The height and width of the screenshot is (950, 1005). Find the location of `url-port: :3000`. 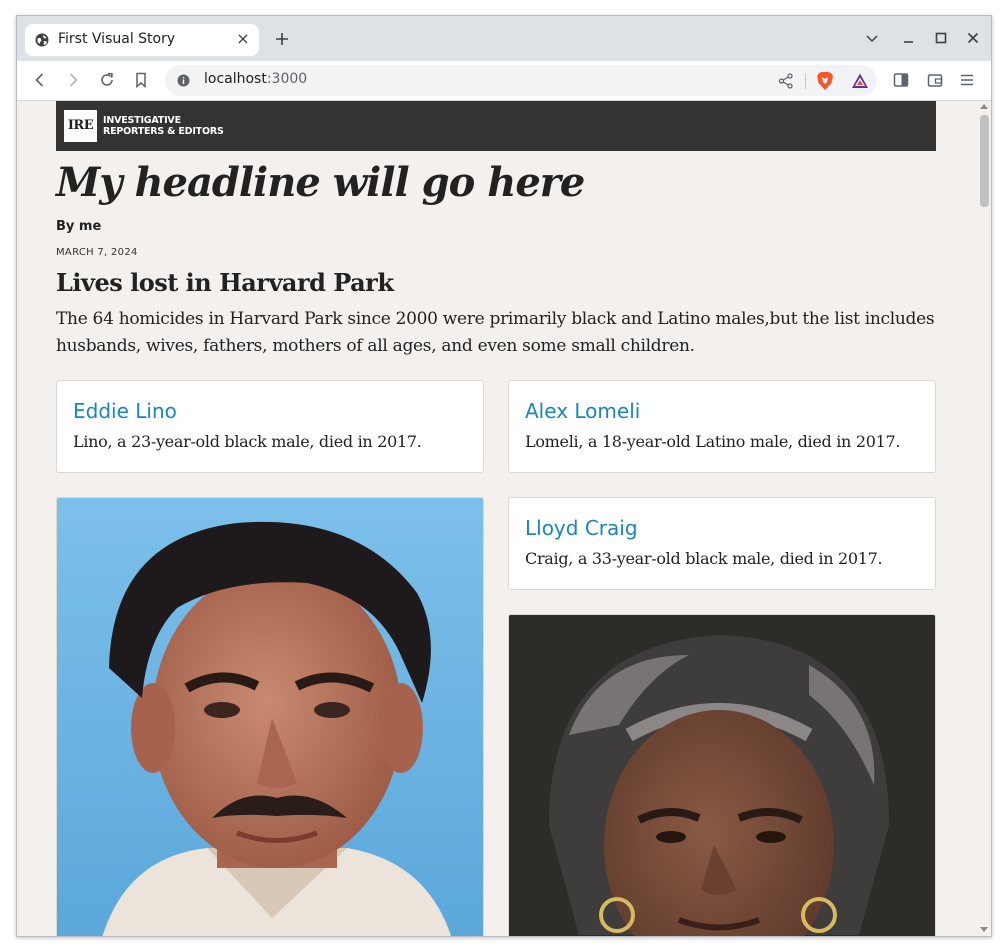

url-port: :3000 is located at coordinates (287, 79).